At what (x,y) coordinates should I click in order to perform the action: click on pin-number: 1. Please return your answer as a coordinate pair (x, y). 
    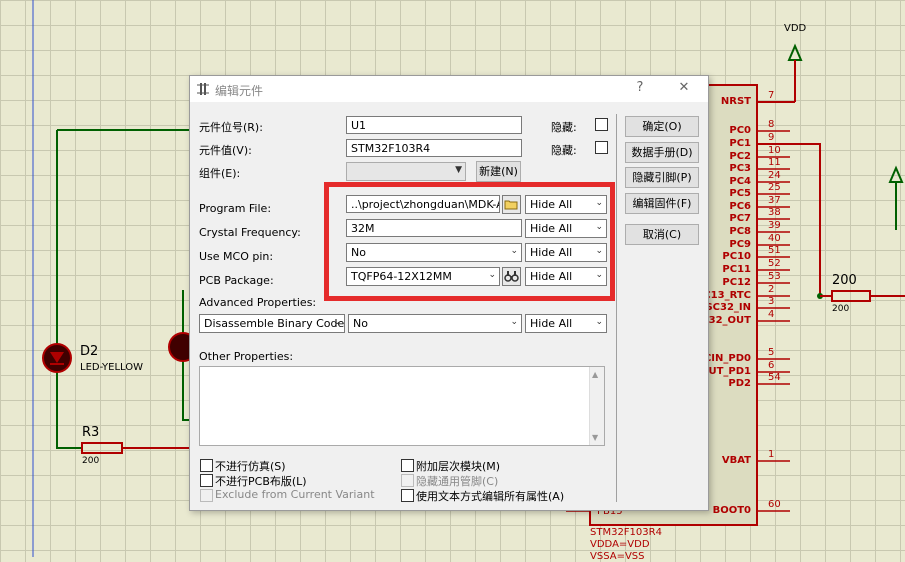
    Looking at the image, I should click on (771, 454).